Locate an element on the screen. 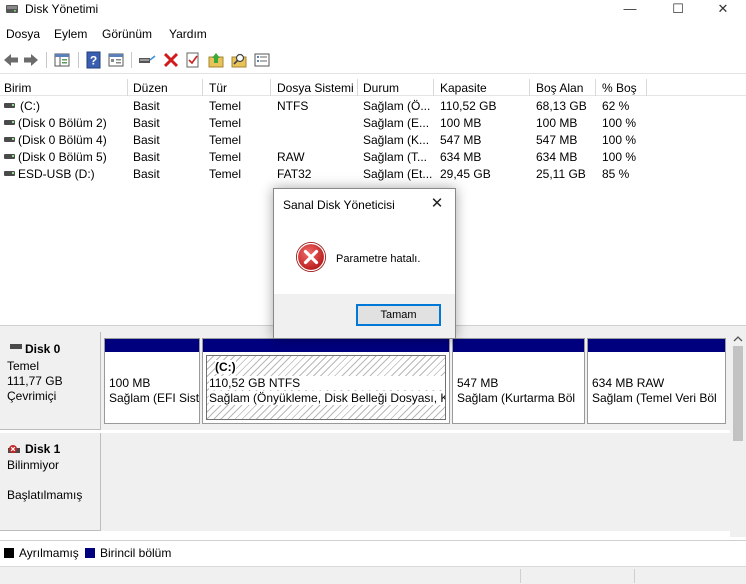 The height and width of the screenshot is (584, 746). title-bar: Disk Yönetimi — ☐ ✕ is located at coordinates (373, 10).